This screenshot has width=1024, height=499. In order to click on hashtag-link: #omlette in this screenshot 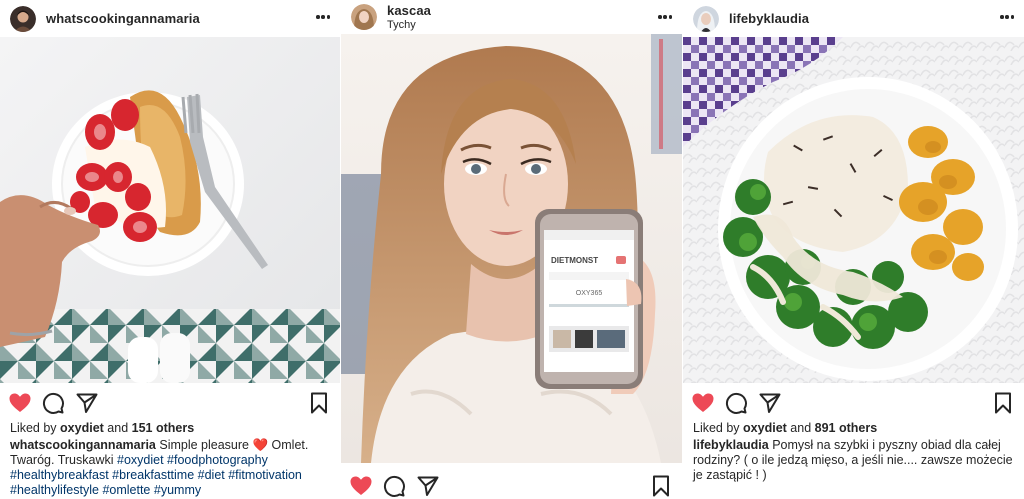, I will do `click(126, 490)`.